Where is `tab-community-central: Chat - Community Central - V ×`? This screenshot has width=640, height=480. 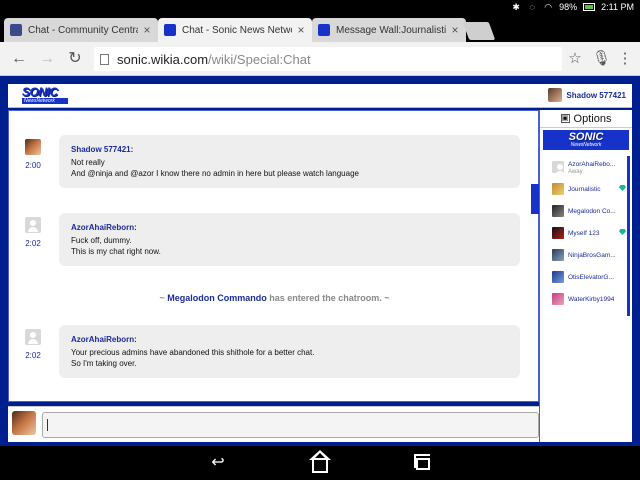
tab-community-central: Chat - Community Central - V × is located at coordinates (81, 30).